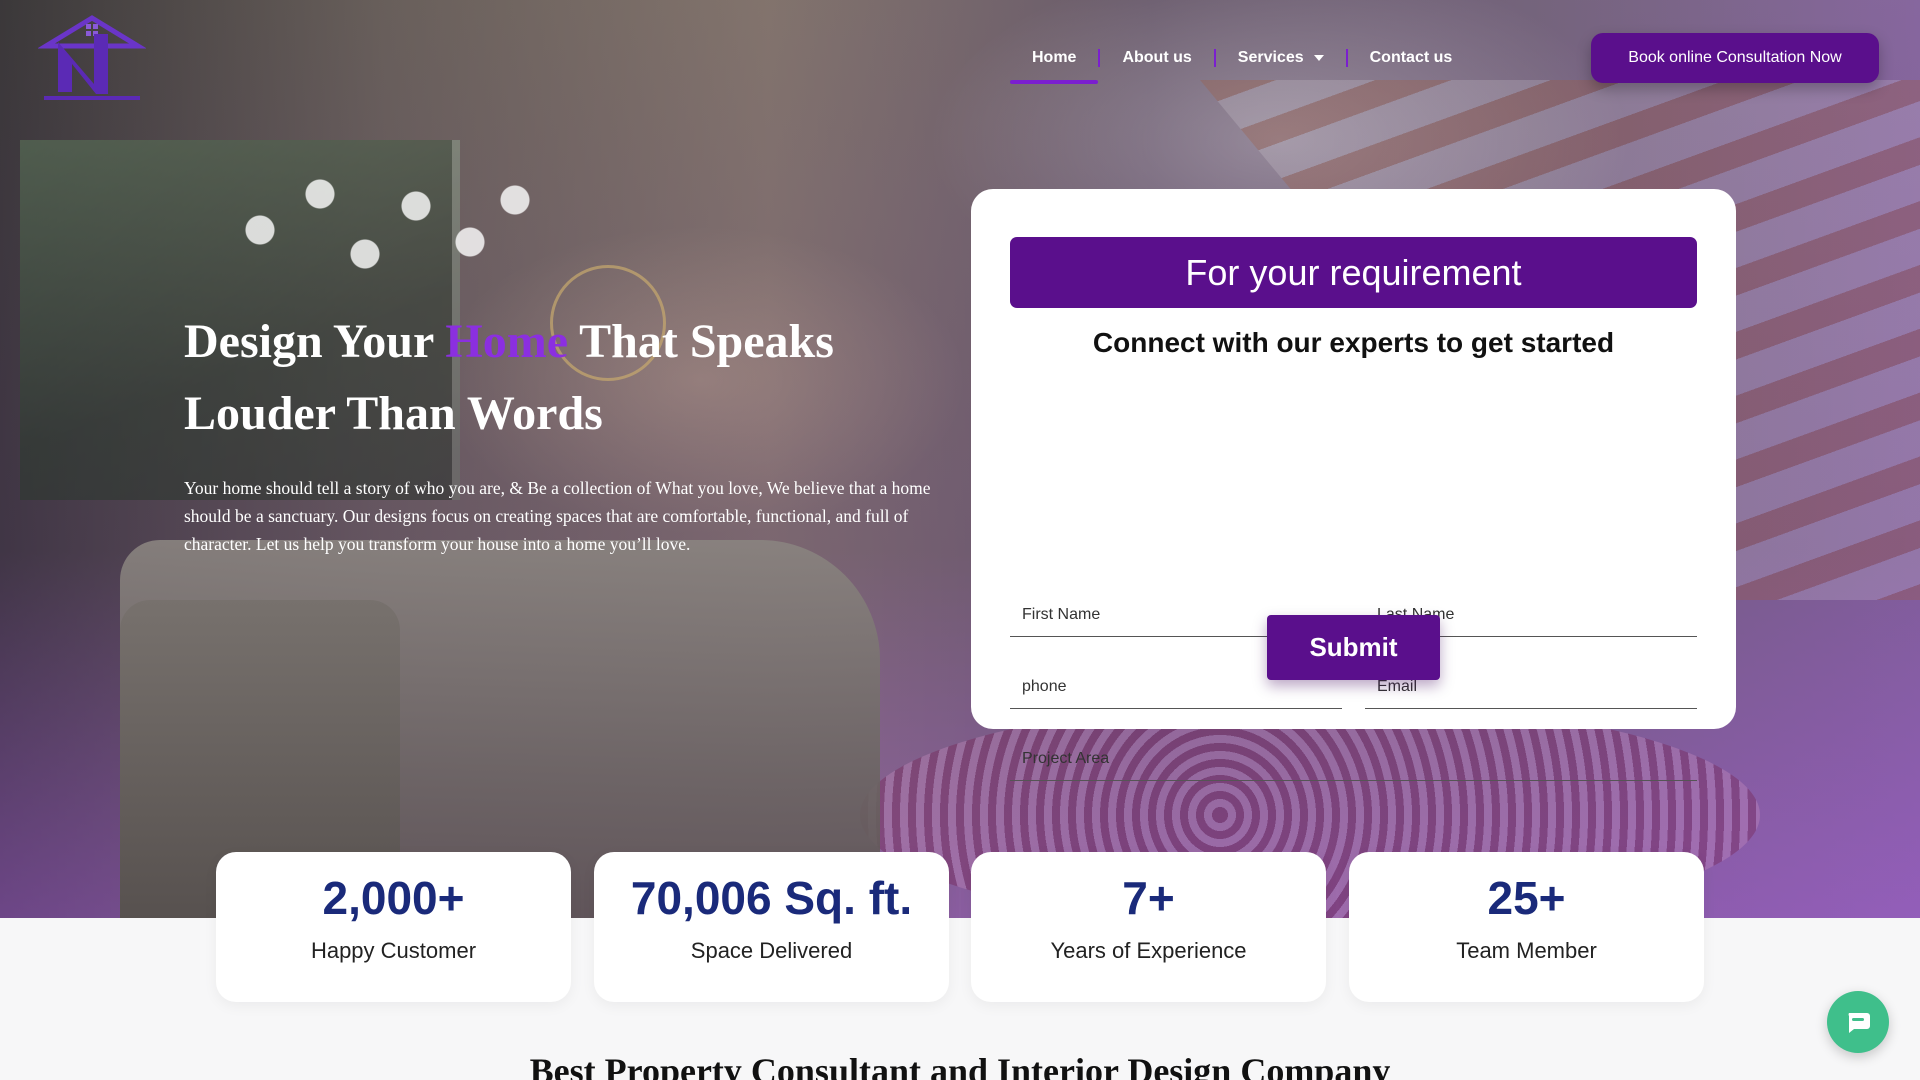  I want to click on chat-button, so click(1858, 1022).